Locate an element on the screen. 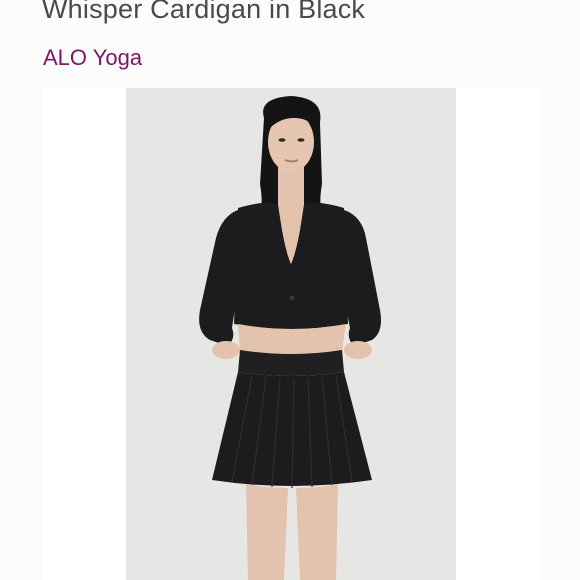 The image size is (580, 580). product-title: Whisper Cardigan in Black is located at coordinates (204, 12).